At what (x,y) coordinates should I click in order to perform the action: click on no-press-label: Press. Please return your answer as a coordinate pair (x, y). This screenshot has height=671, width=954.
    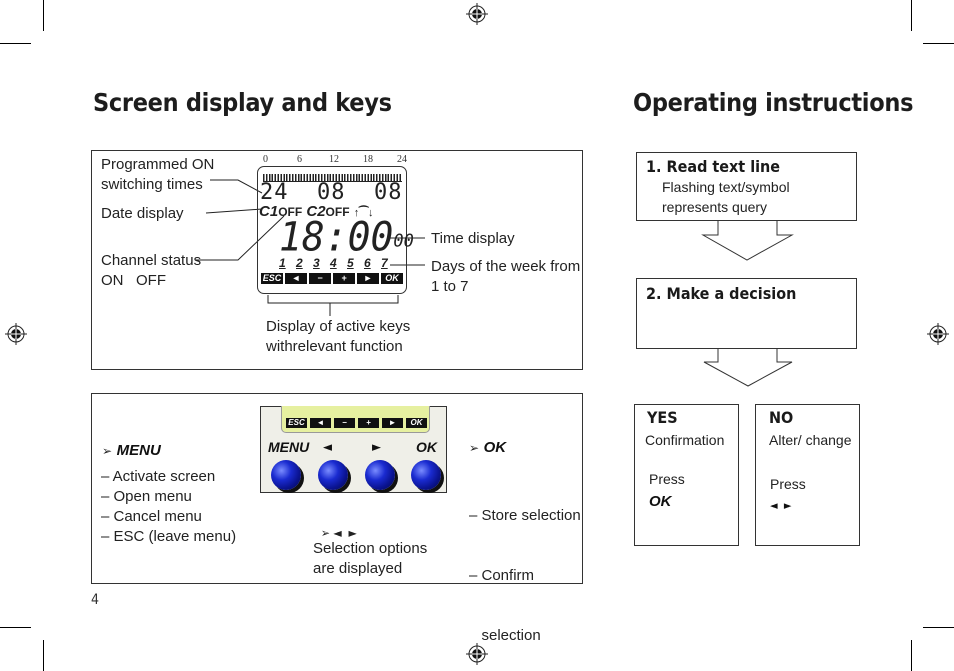
    Looking at the image, I should click on (788, 484).